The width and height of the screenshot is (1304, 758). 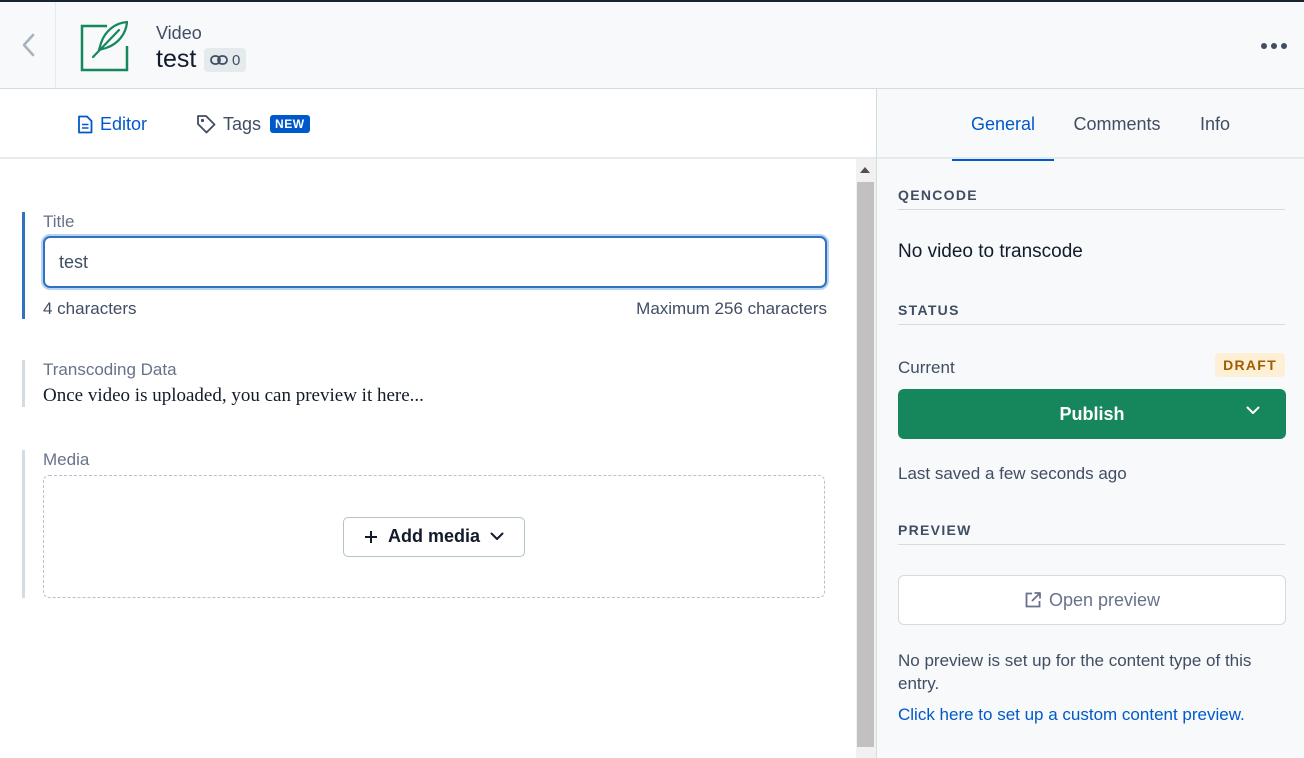 What do you see at coordinates (59, 221) in the screenshot?
I see `title-label: Title` at bounding box center [59, 221].